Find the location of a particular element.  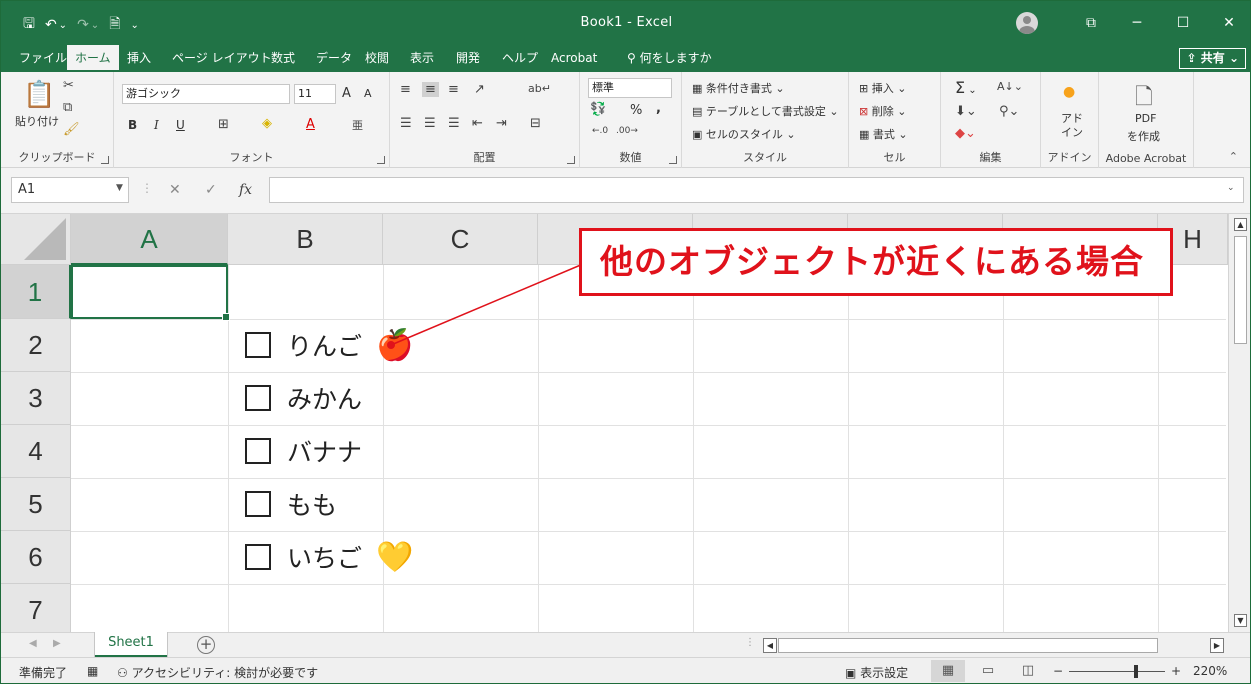

print-preview-icon: 🗎 is located at coordinates (114, 25).